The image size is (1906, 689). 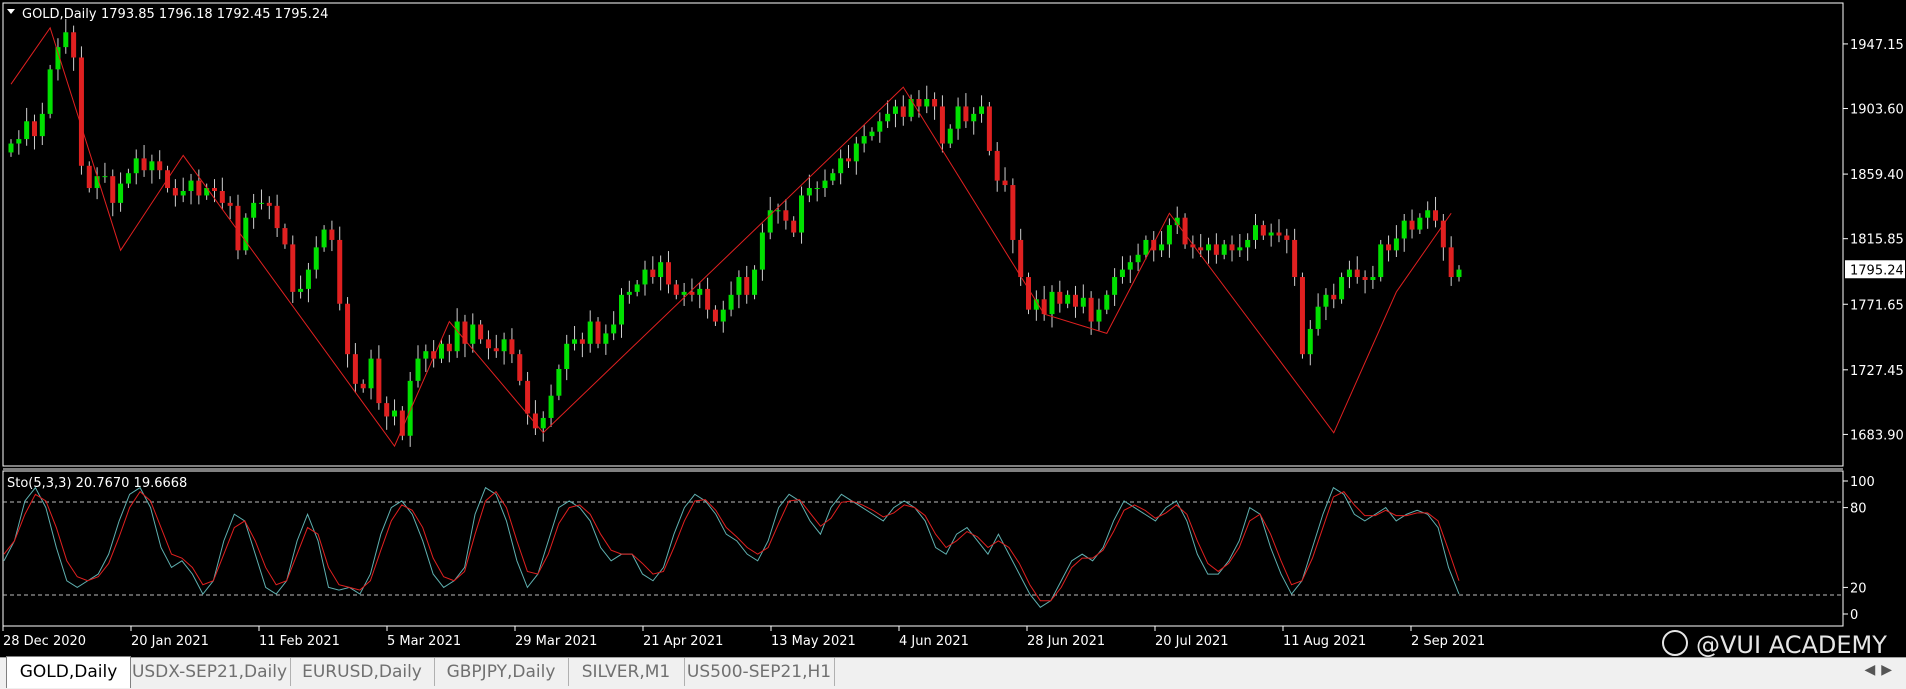 I want to click on price-tick-label: 1727.45, so click(x=1877, y=371).